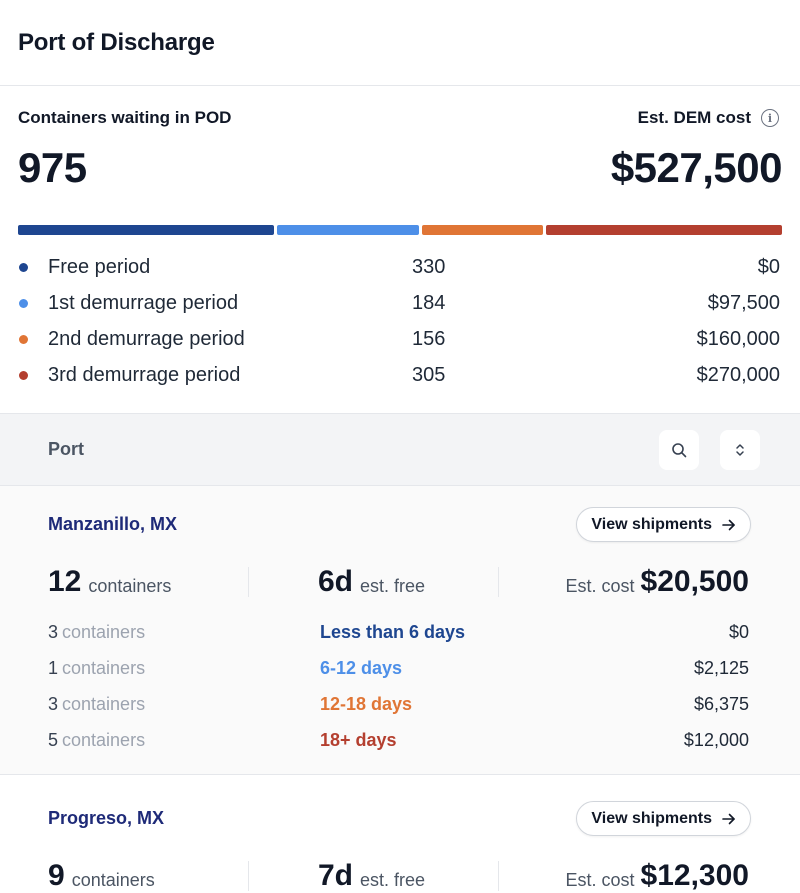 The image size is (800, 893). What do you see at coordinates (366, 703) in the screenshot?
I see `breakdown-range: 12-18 days` at bounding box center [366, 703].